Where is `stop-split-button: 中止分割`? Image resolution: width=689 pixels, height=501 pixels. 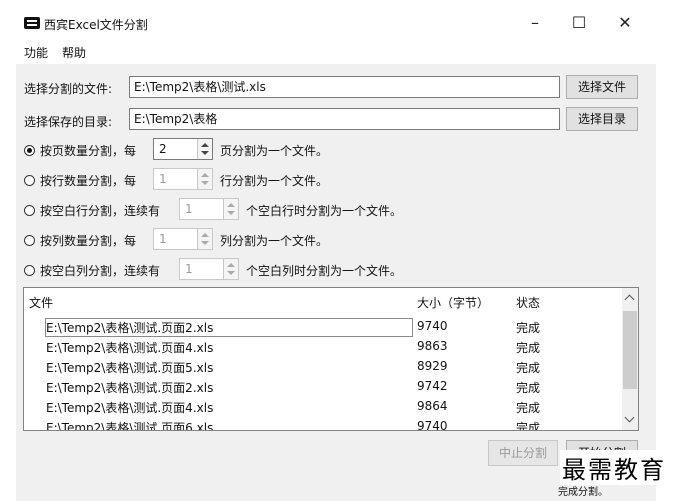
stop-split-button: 中止分割 is located at coordinates (523, 453).